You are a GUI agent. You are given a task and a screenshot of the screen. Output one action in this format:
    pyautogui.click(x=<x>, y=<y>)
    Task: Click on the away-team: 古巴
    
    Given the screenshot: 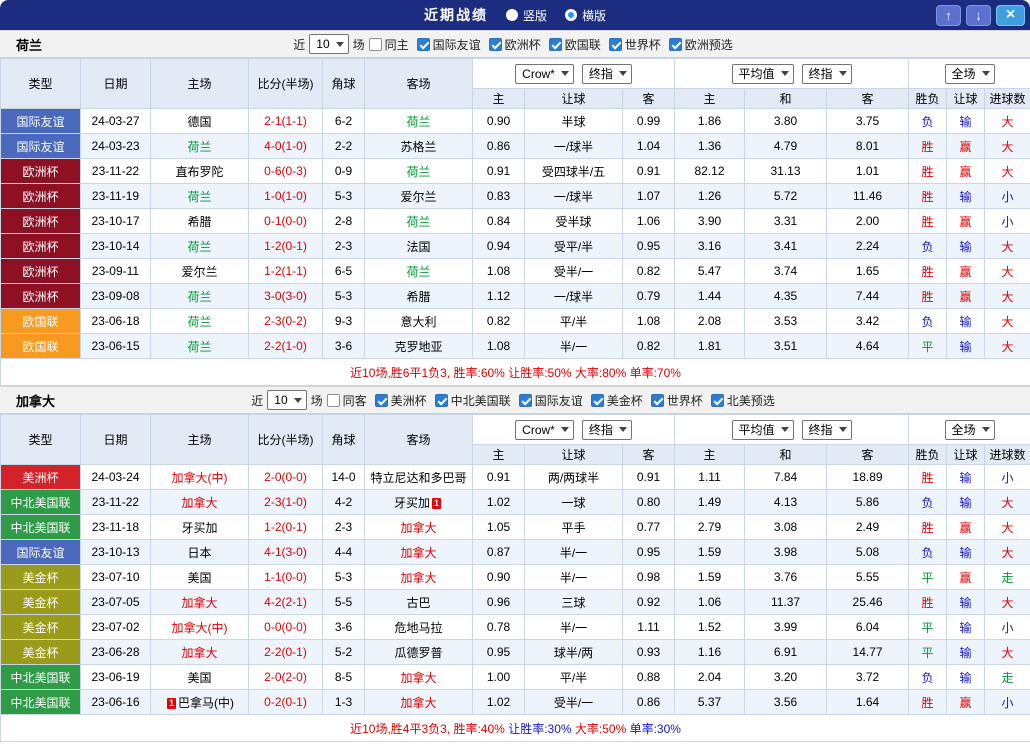 What is the action you would take?
    pyautogui.click(x=418, y=602)
    